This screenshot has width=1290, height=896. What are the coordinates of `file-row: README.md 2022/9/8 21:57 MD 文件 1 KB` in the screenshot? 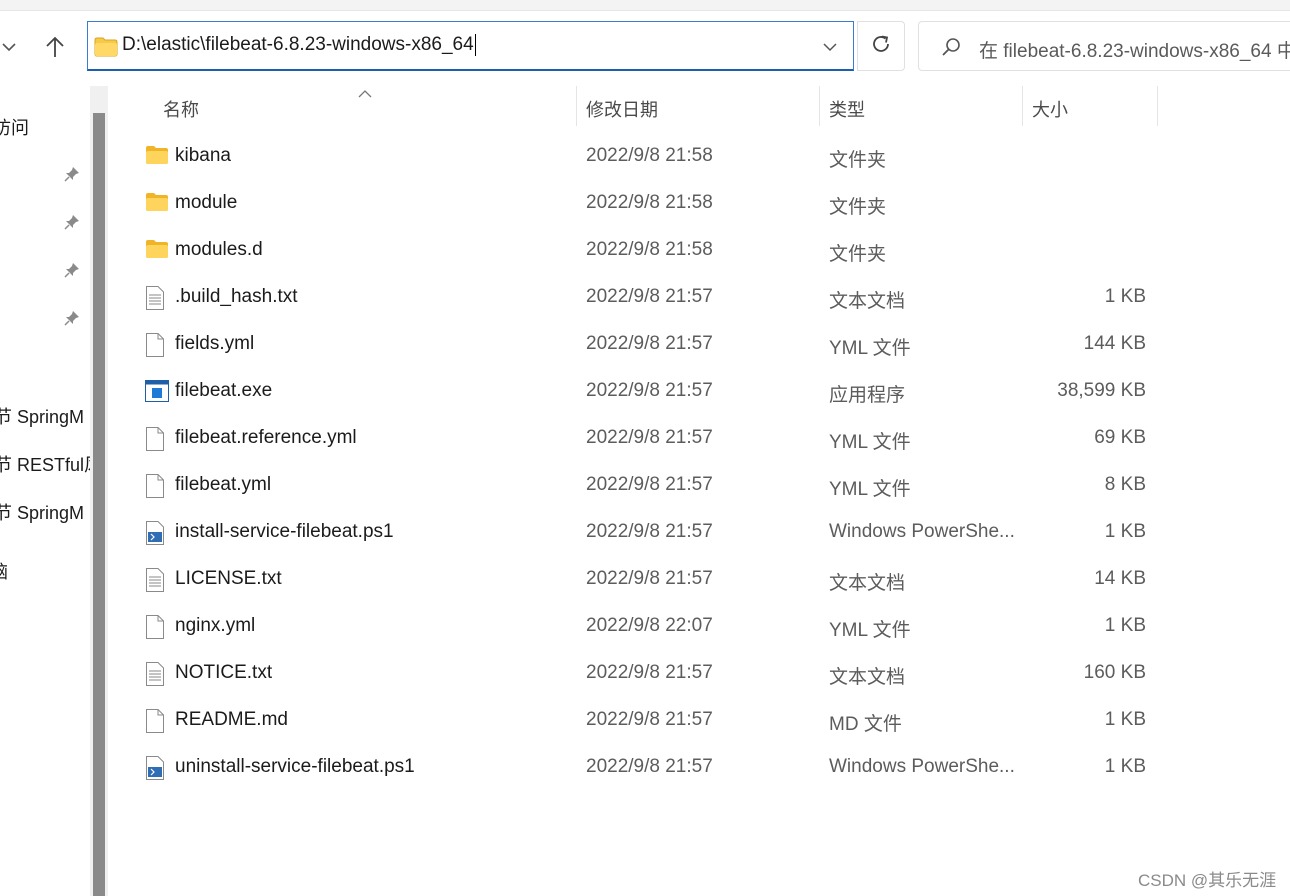 It's located at (640, 720).